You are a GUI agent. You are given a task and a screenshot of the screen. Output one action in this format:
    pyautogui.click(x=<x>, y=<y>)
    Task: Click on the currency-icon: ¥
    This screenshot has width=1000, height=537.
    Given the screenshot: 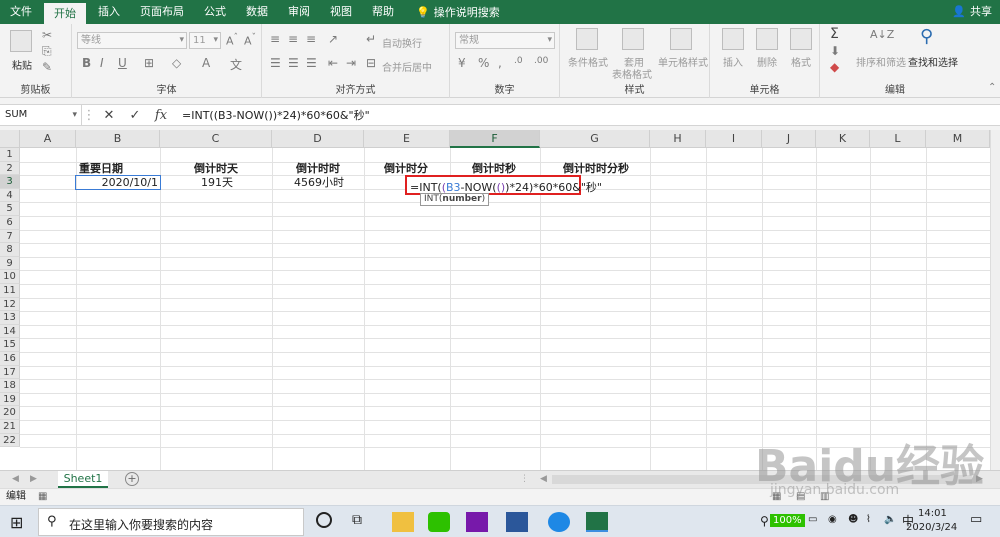 What is the action you would take?
    pyautogui.click(x=462, y=63)
    